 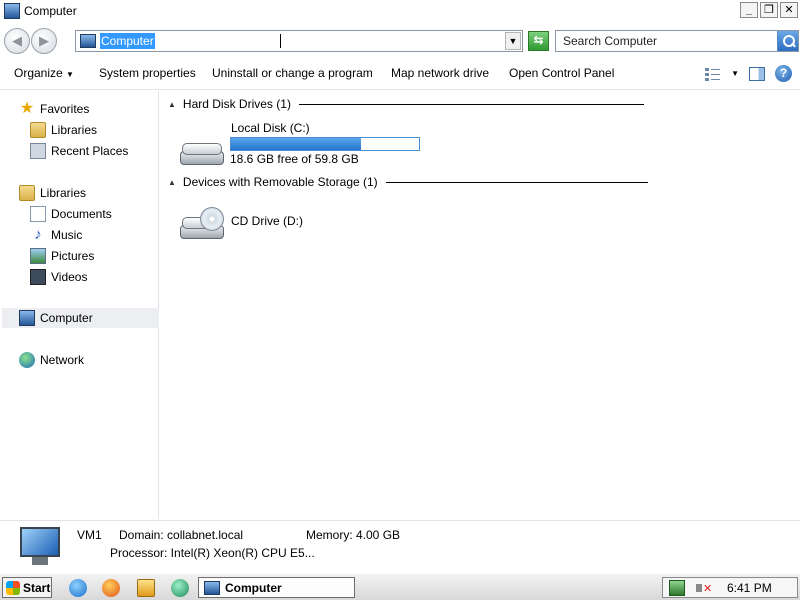 I want to click on address-row: ◀ ▶ Computer ▼ ⇆ Search Computer, so click(x=400, y=40).